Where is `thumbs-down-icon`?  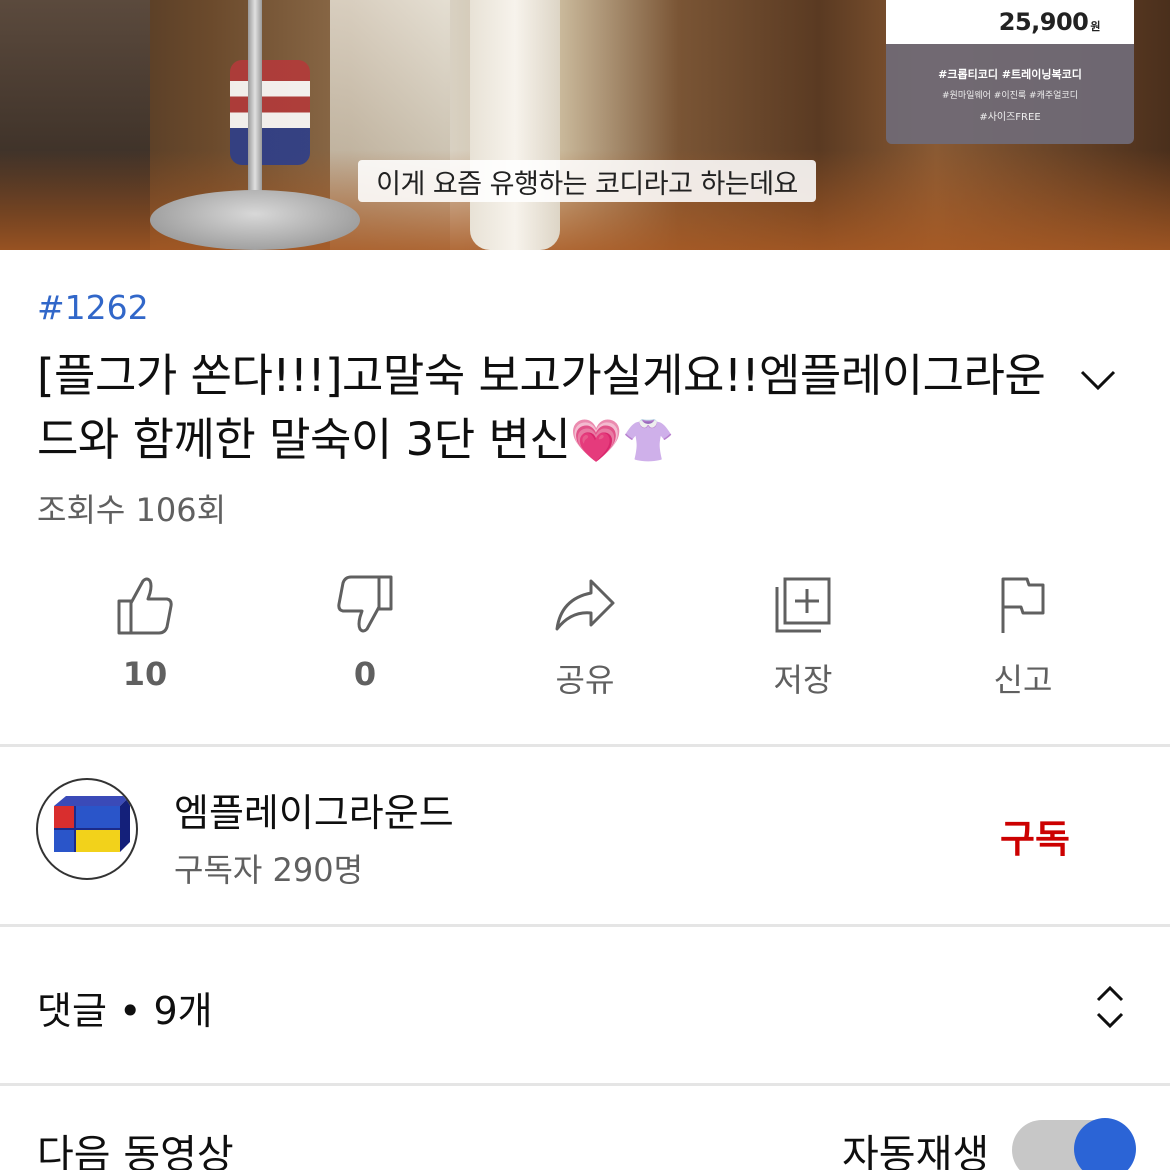
thumbs-down-icon is located at coordinates (365, 604).